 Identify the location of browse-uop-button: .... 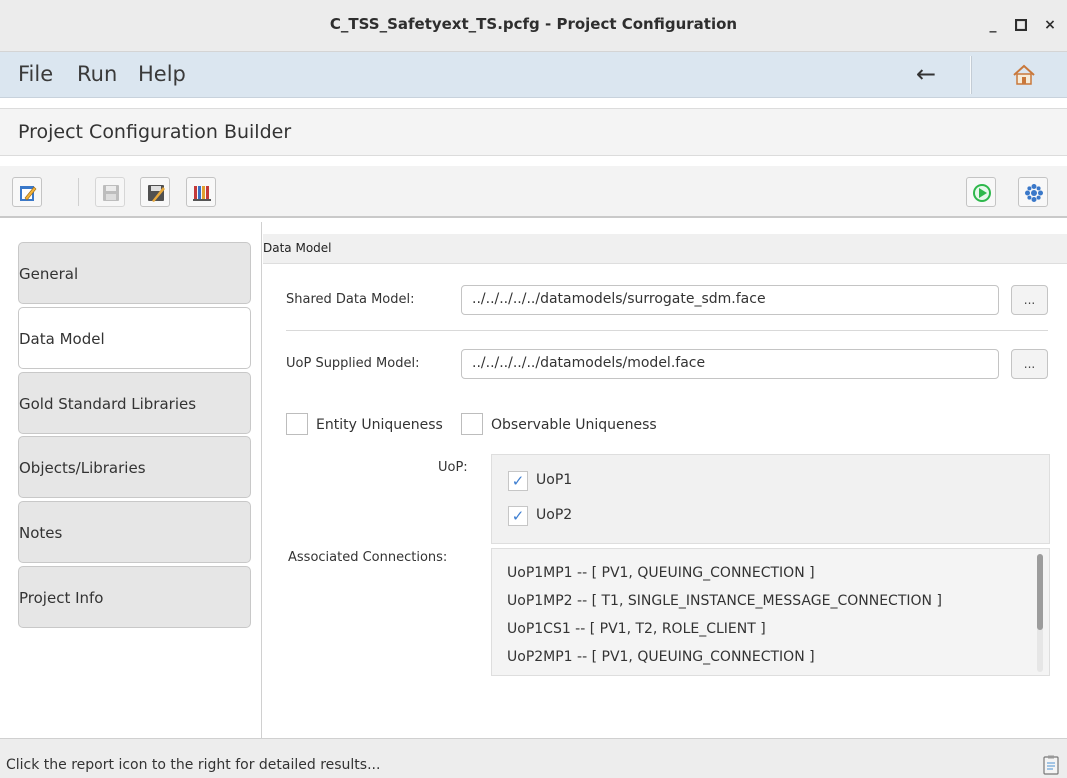
(1029, 364).